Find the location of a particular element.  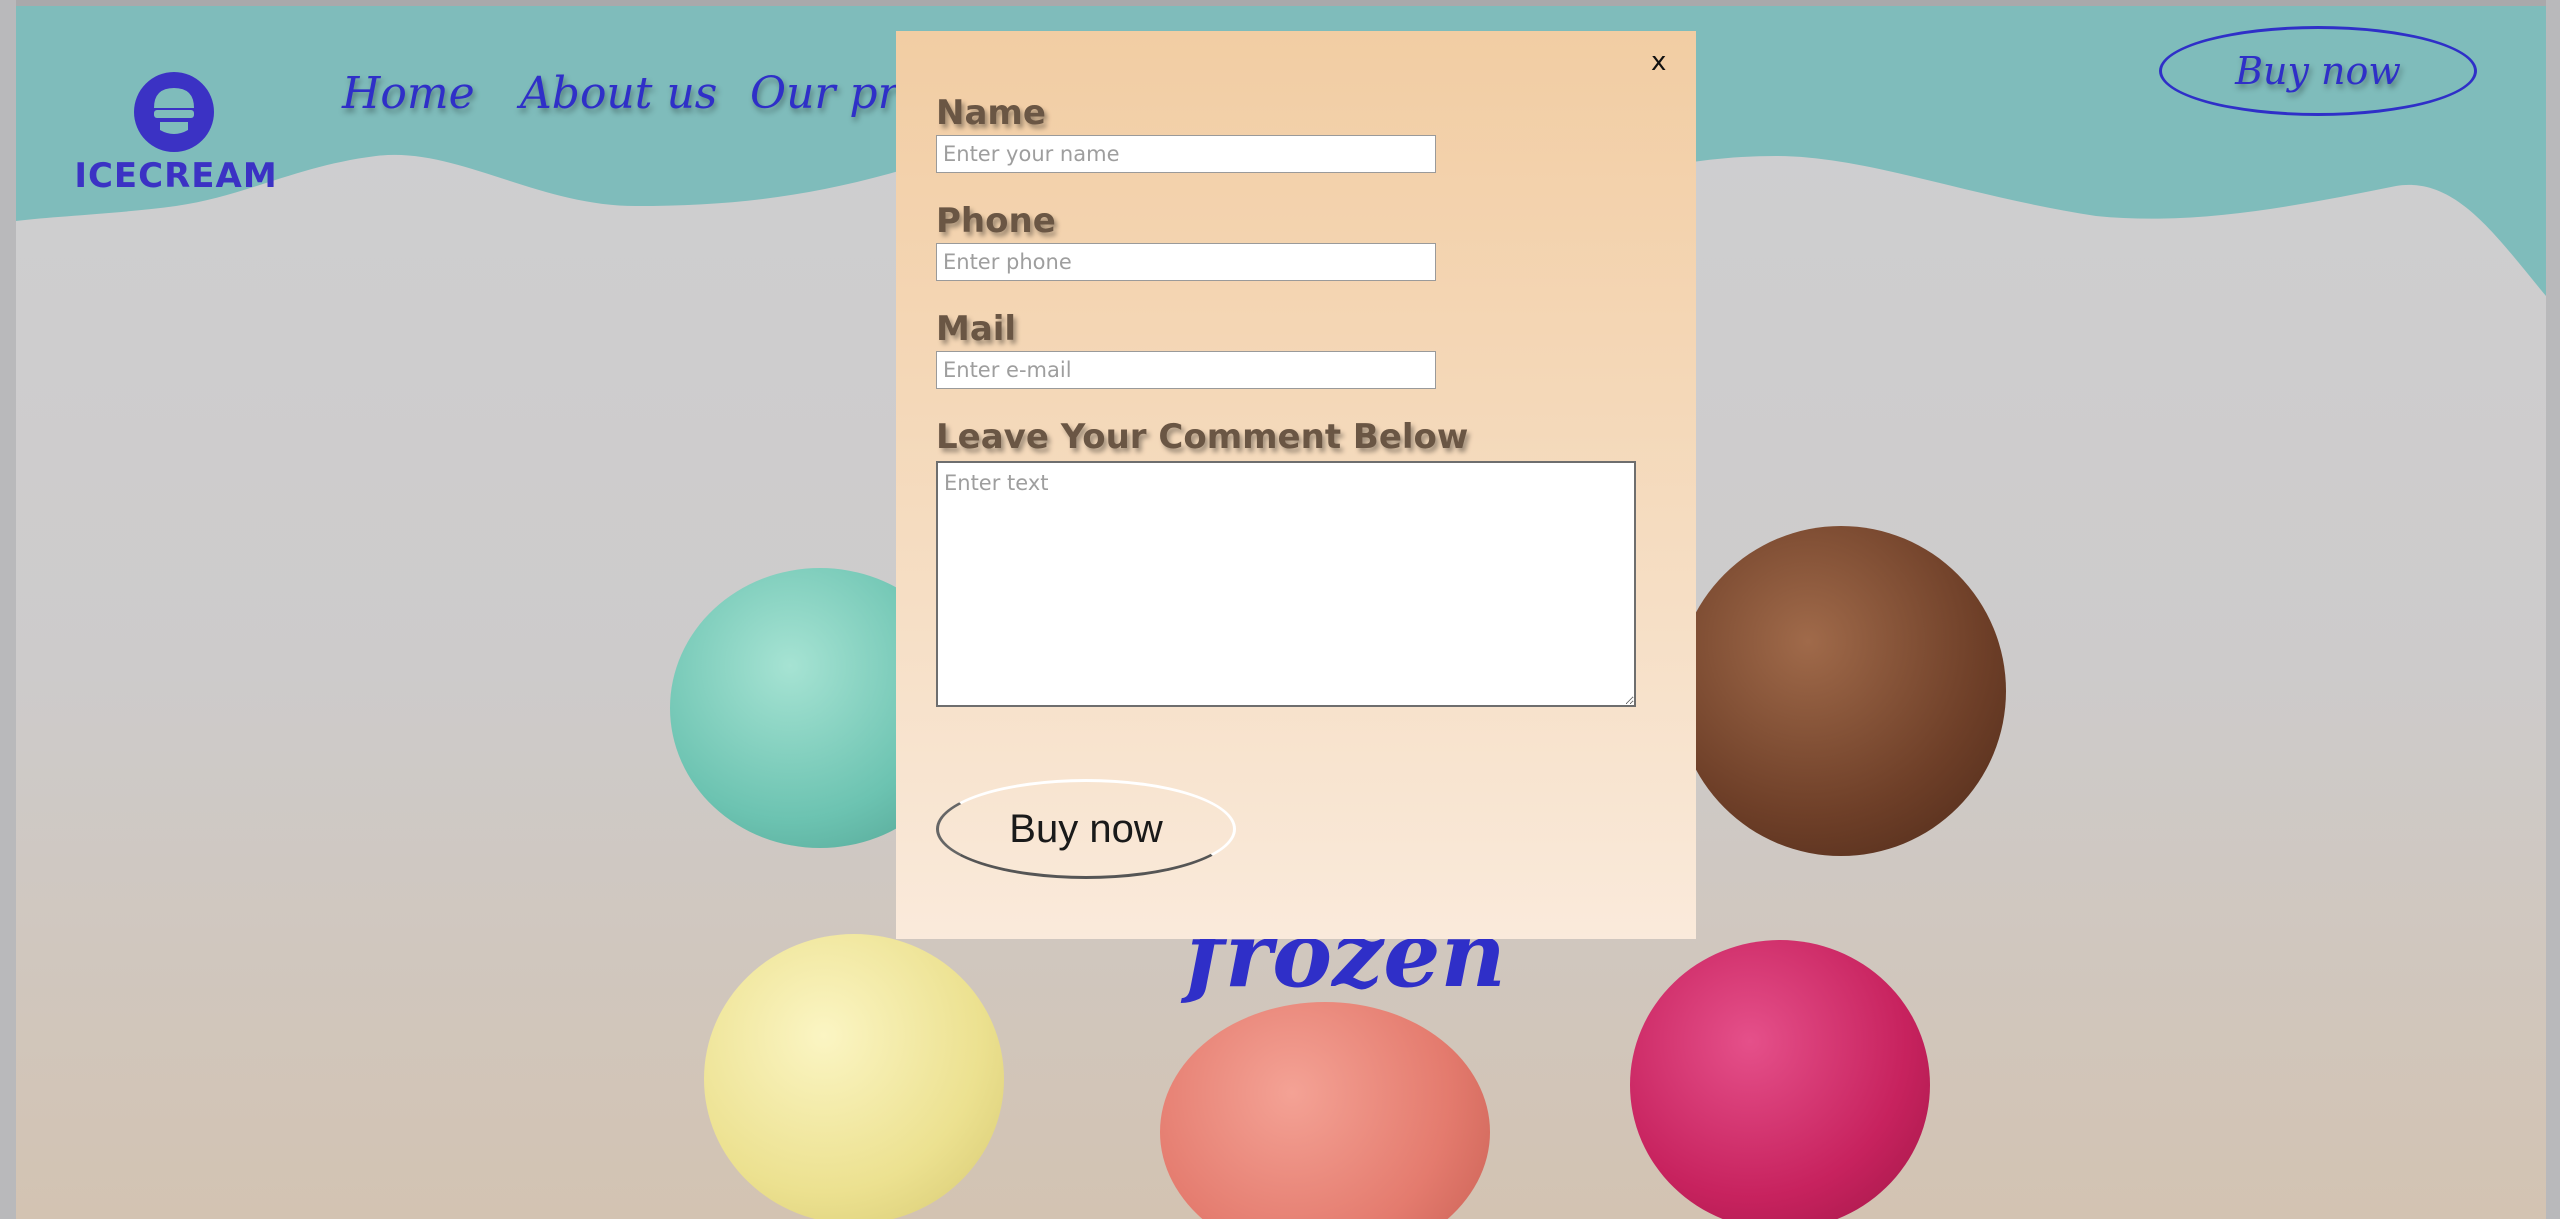

vanilla-scoop-image is located at coordinates (854, 1076).